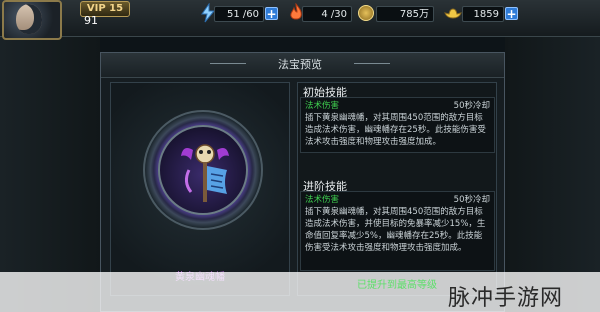 This screenshot has height=312, width=600. I want to click on dialog-title: 法宝预览, so click(300, 64).